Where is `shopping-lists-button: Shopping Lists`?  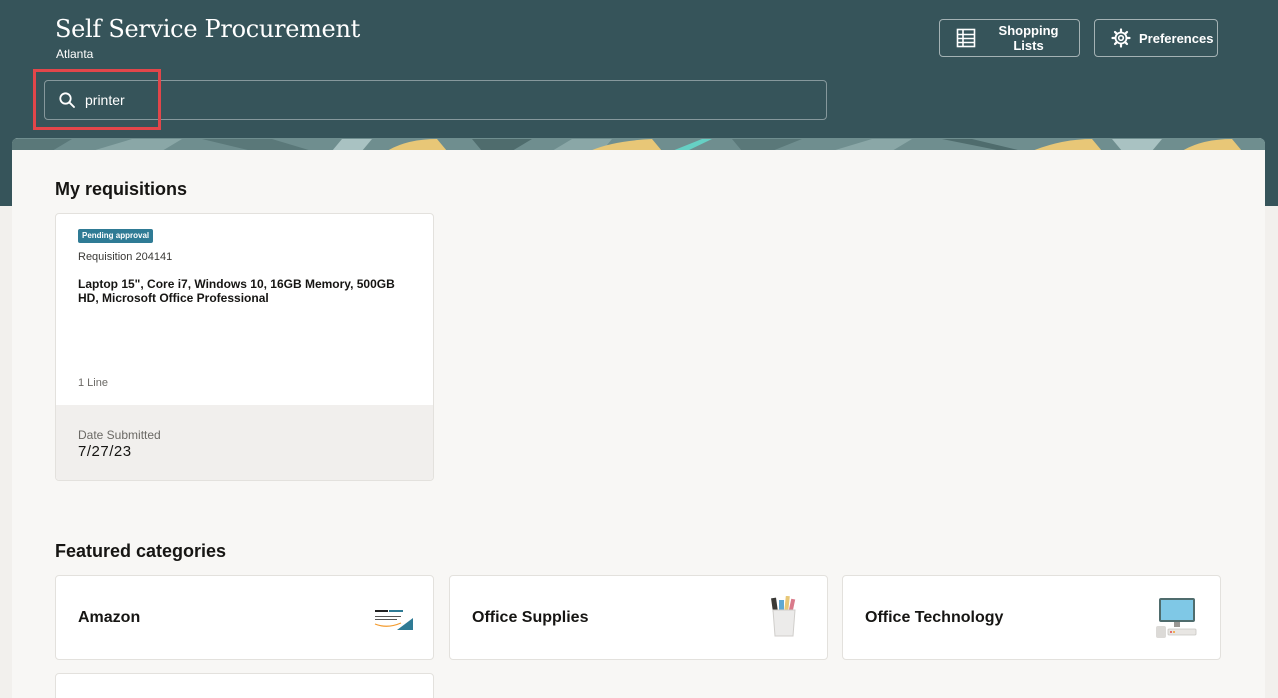
shopping-lists-button: Shopping Lists is located at coordinates (1009, 38).